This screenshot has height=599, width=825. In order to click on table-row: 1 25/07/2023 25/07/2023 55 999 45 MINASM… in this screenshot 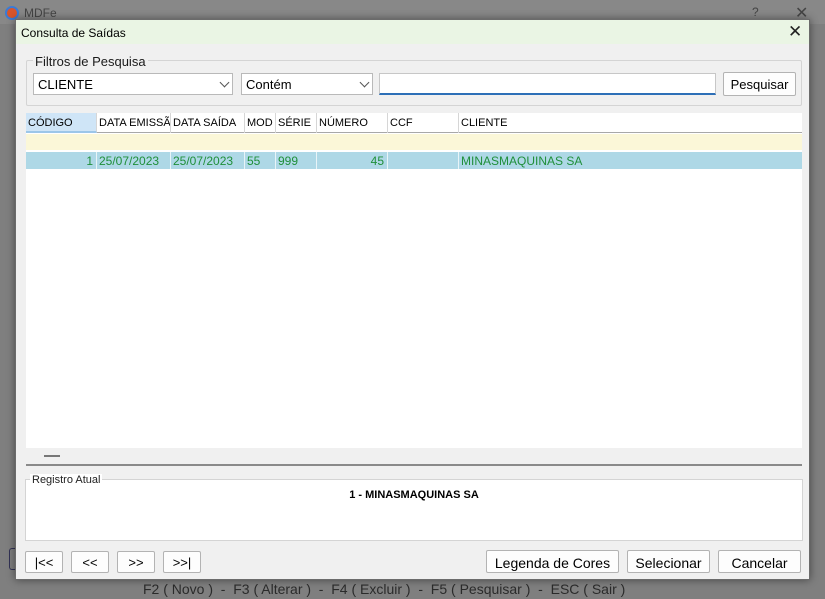, I will do `click(414, 160)`.